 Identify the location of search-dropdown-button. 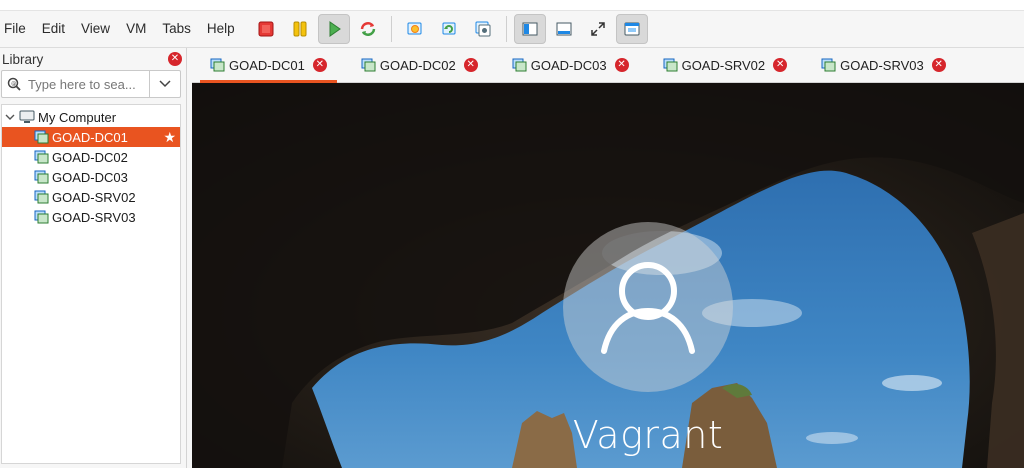
(164, 84).